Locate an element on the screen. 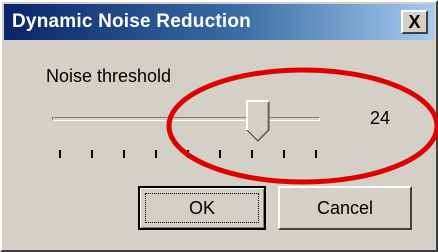  window-title: Dynamic Noise Reduction is located at coordinates (131, 21).